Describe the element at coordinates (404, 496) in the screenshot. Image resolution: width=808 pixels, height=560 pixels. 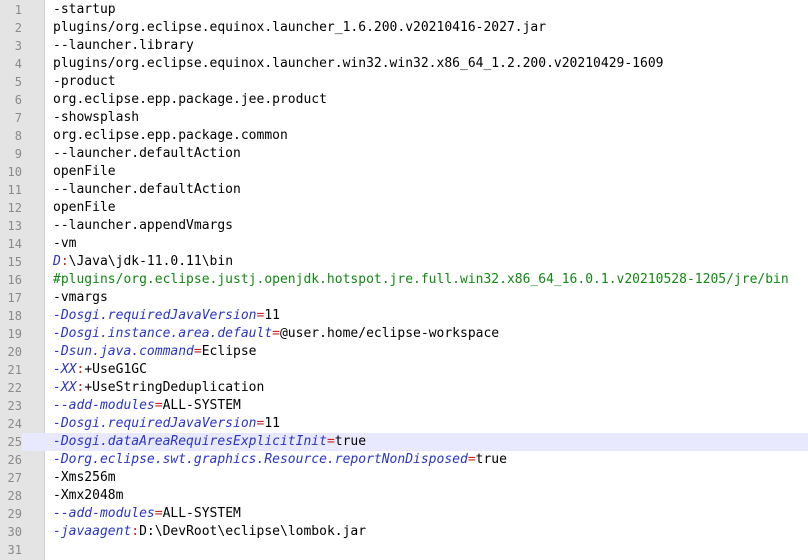
I see `editor-line: 28 -Xmx2048m` at that location.